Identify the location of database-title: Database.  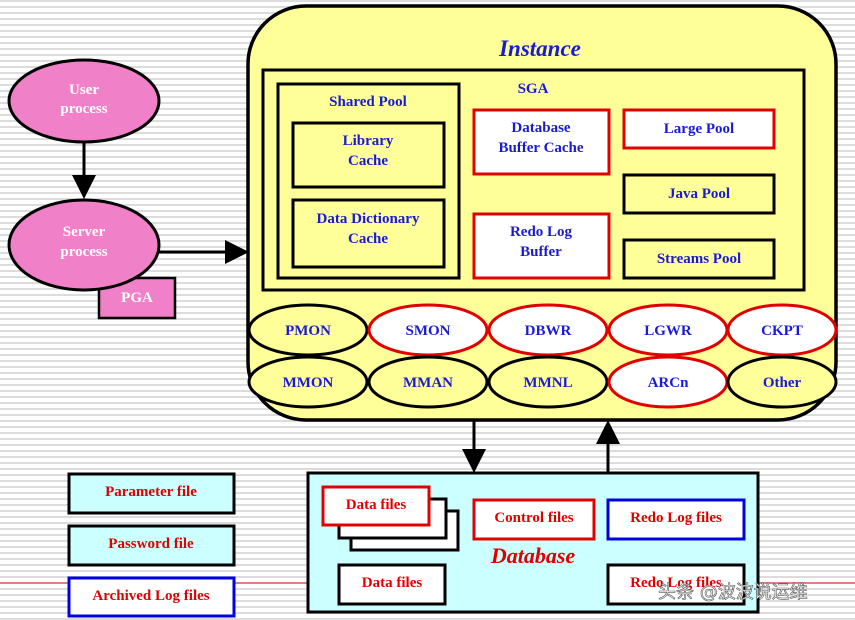
(533, 555).